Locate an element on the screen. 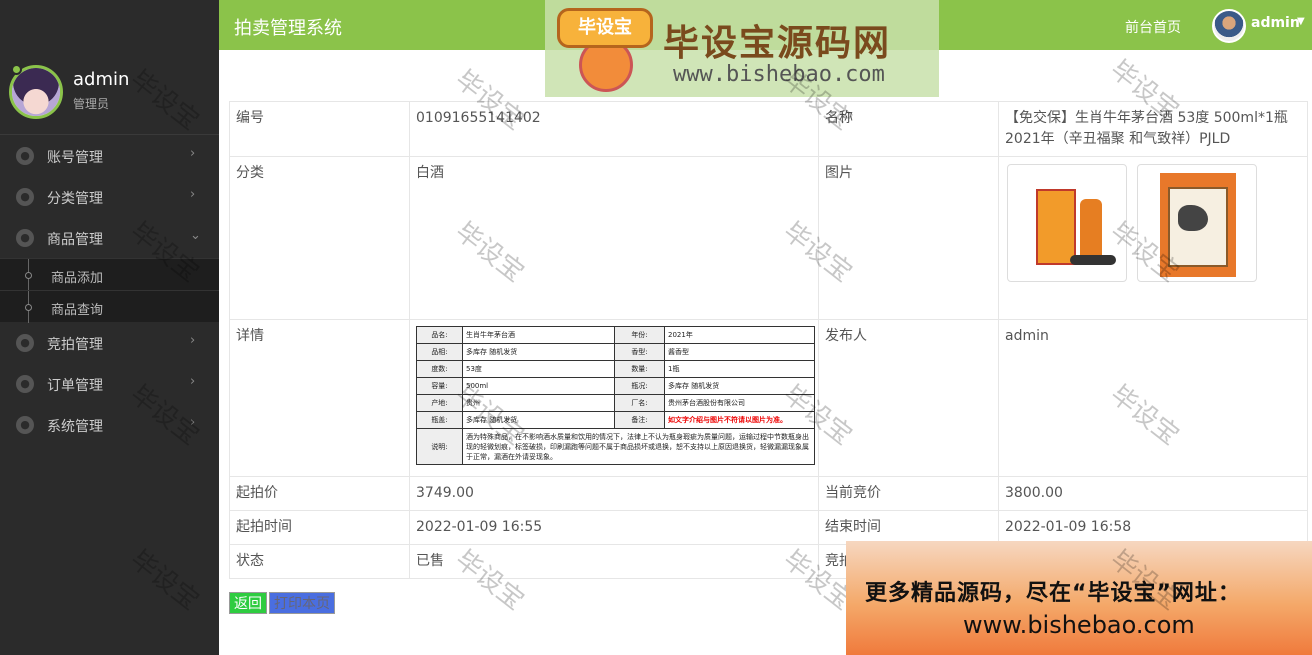 This screenshot has height=655, width=1312. product-box is located at coordinates (1056, 227).